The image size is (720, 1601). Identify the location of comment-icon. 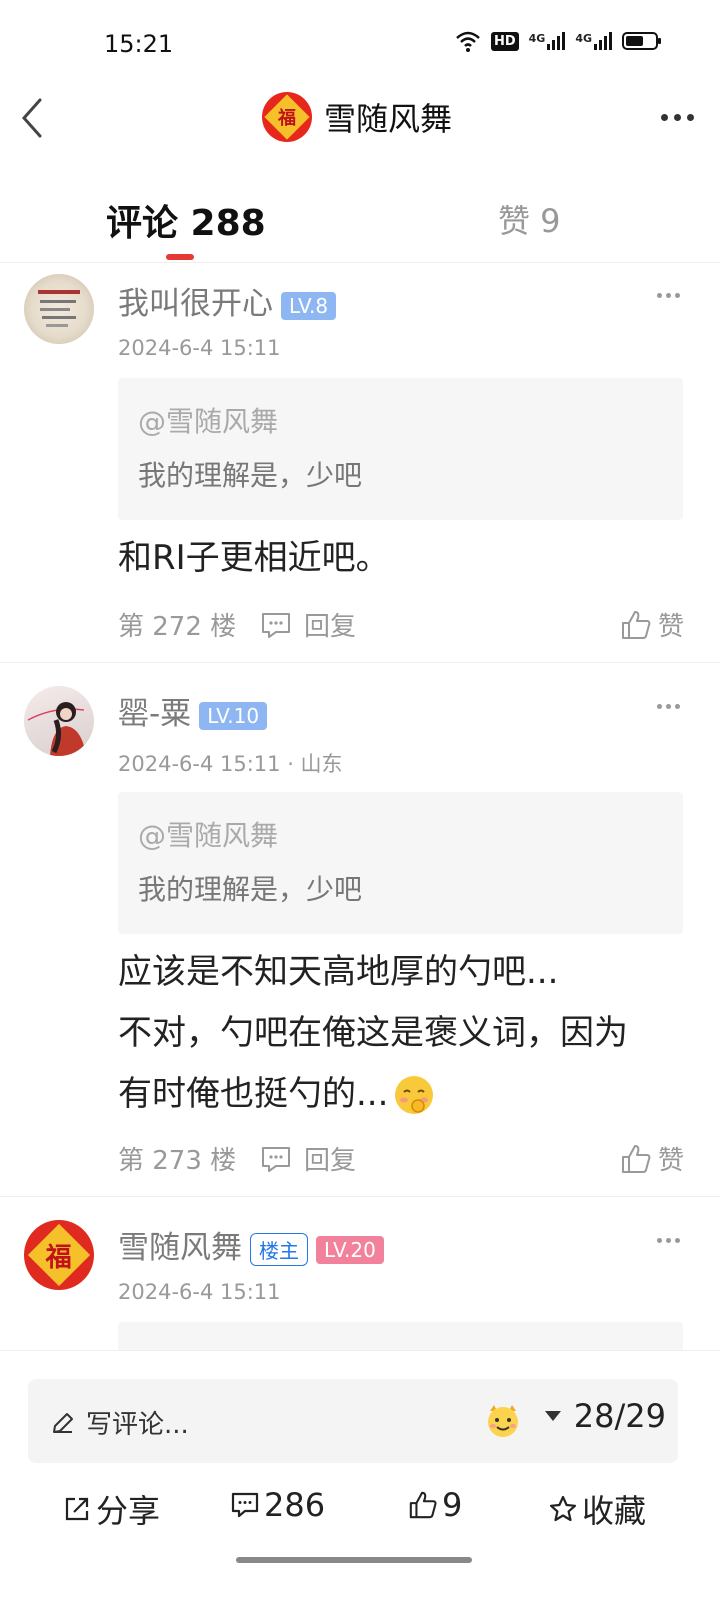
(245, 1505).